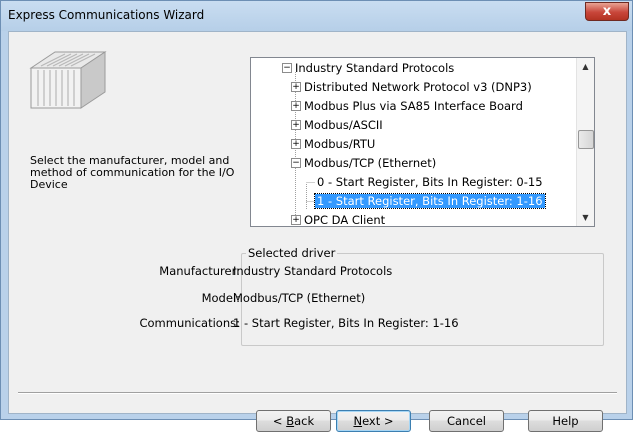  I want to click on tree-node-label: Modbus Plus via SA85 Interface Board, so click(413, 106).